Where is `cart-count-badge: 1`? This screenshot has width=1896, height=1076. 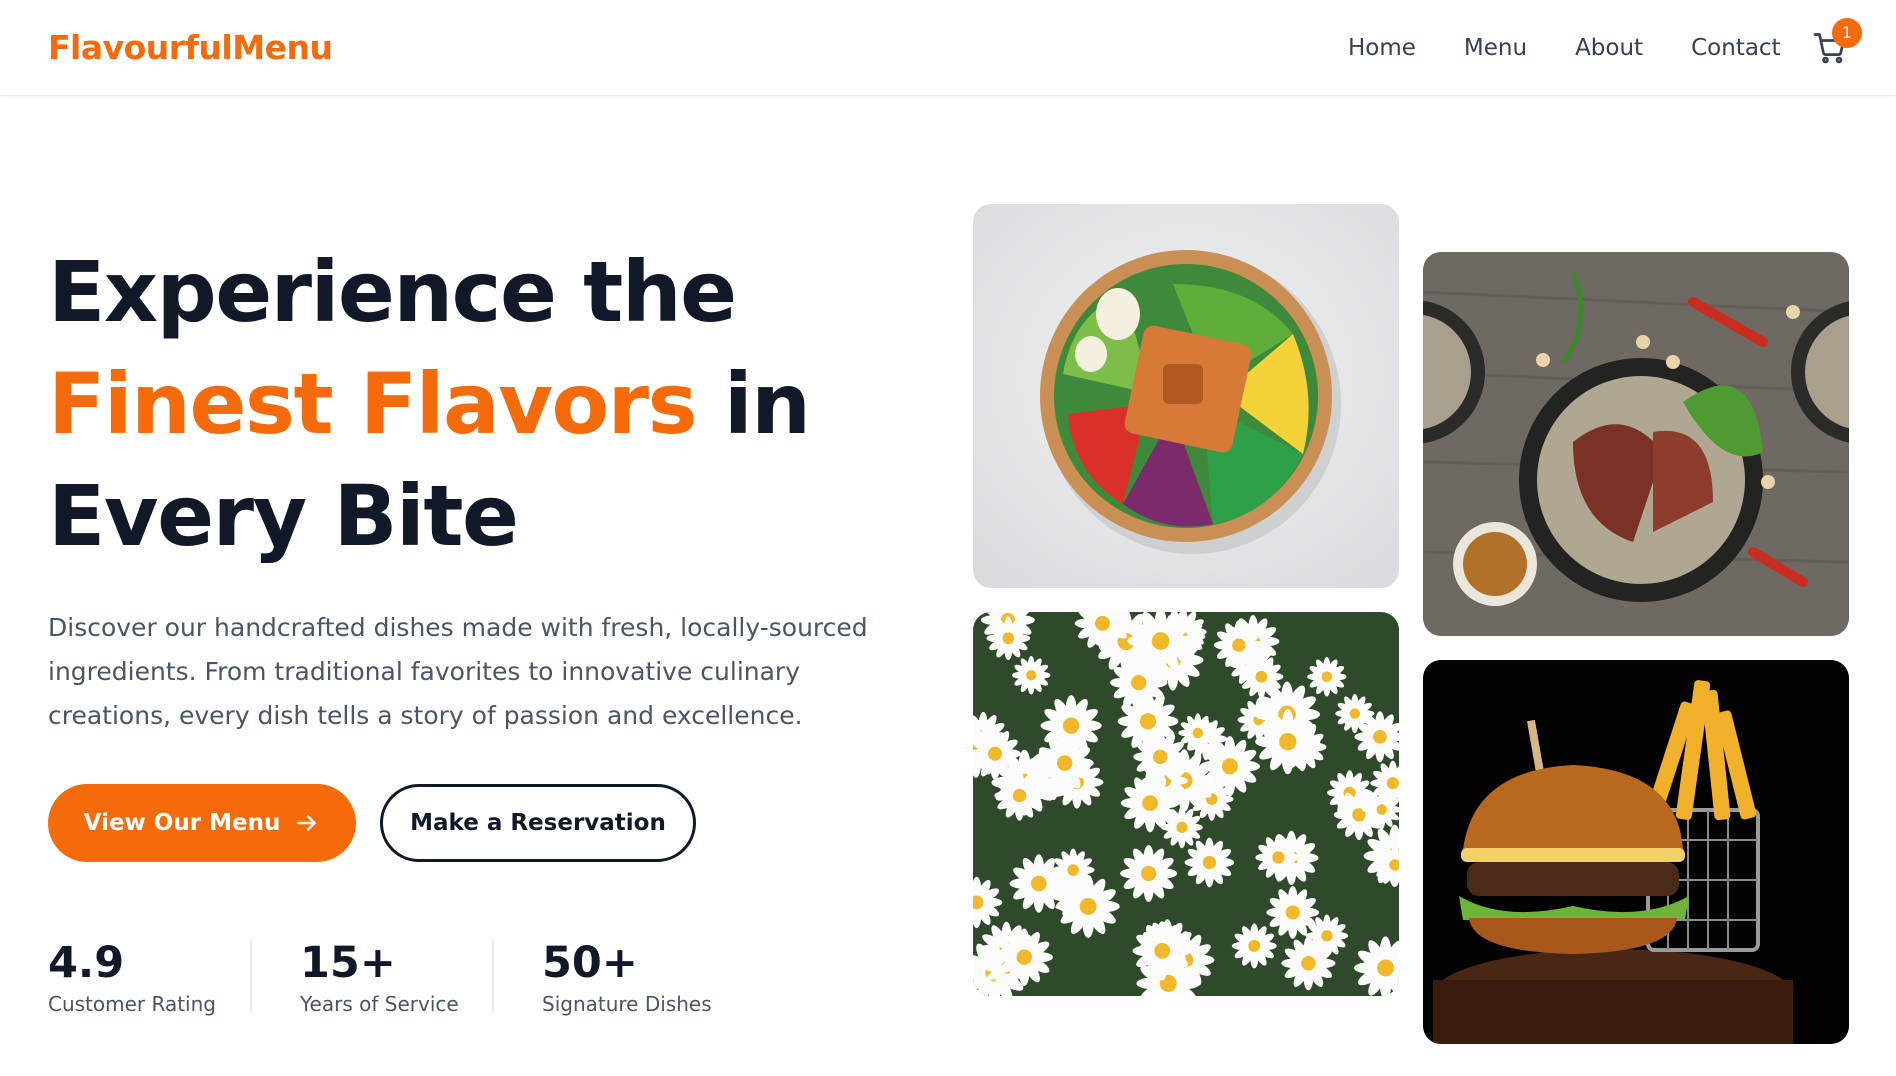 cart-count-badge: 1 is located at coordinates (1847, 33).